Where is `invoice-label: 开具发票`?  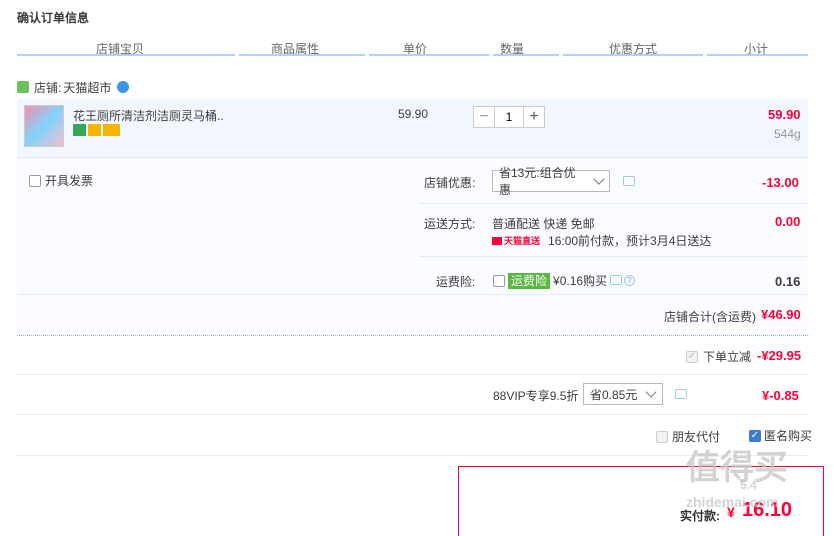
invoice-label: 开具发票 is located at coordinates (69, 181).